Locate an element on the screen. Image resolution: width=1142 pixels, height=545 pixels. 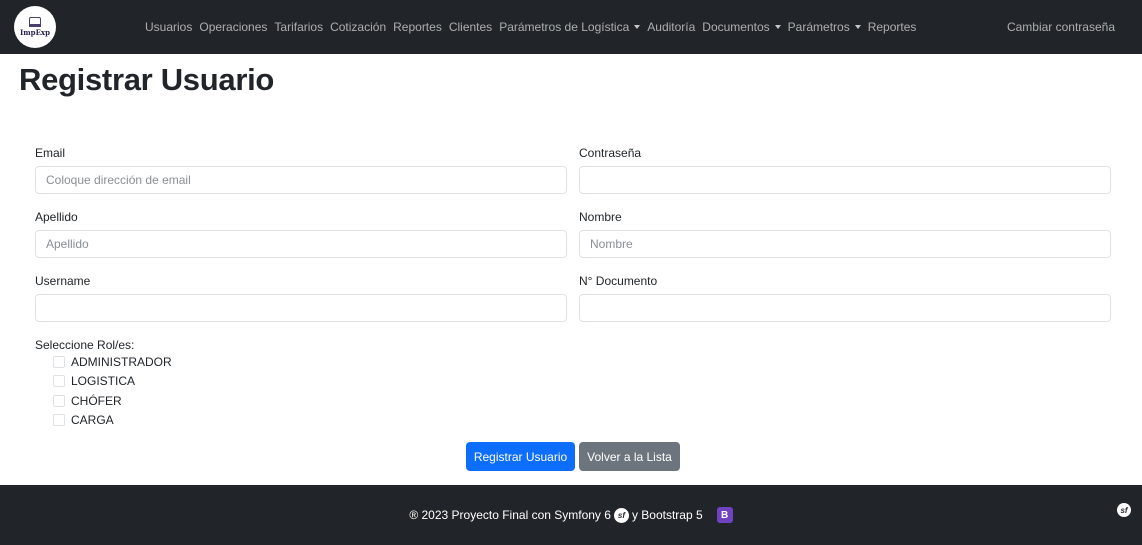
footer-text-after: y Bootstrap 5 is located at coordinates (667, 515).